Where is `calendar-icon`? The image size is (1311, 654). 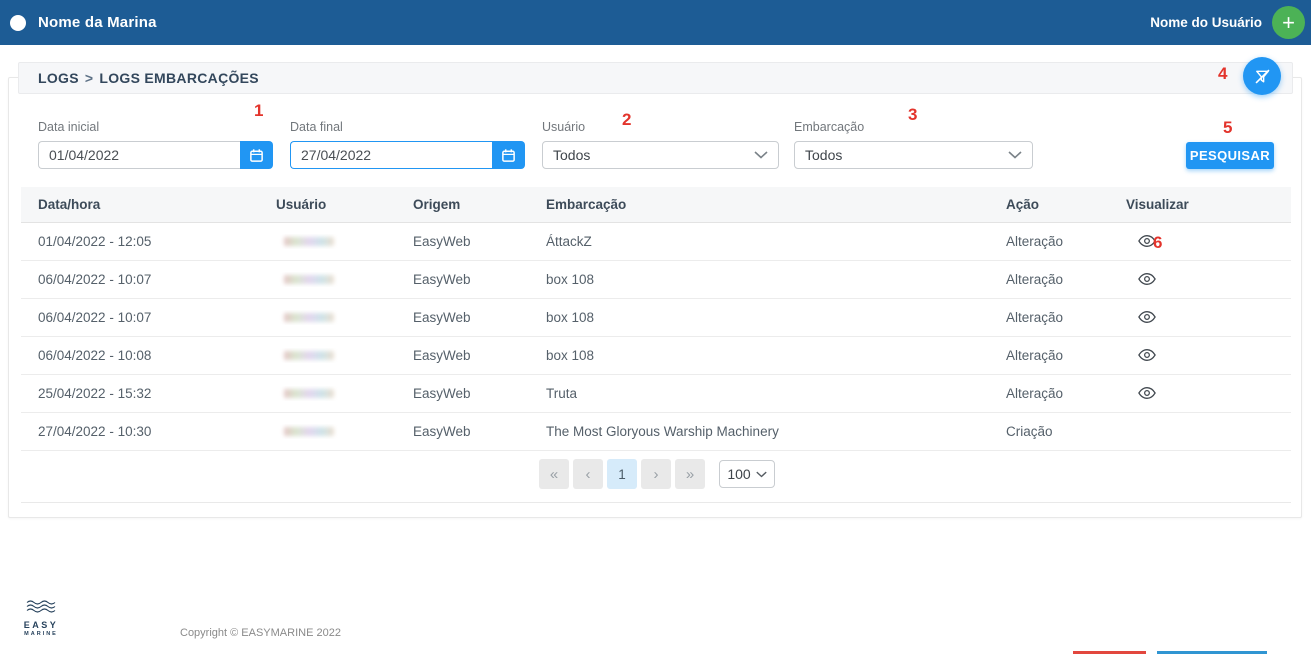
calendar-icon is located at coordinates (508, 155).